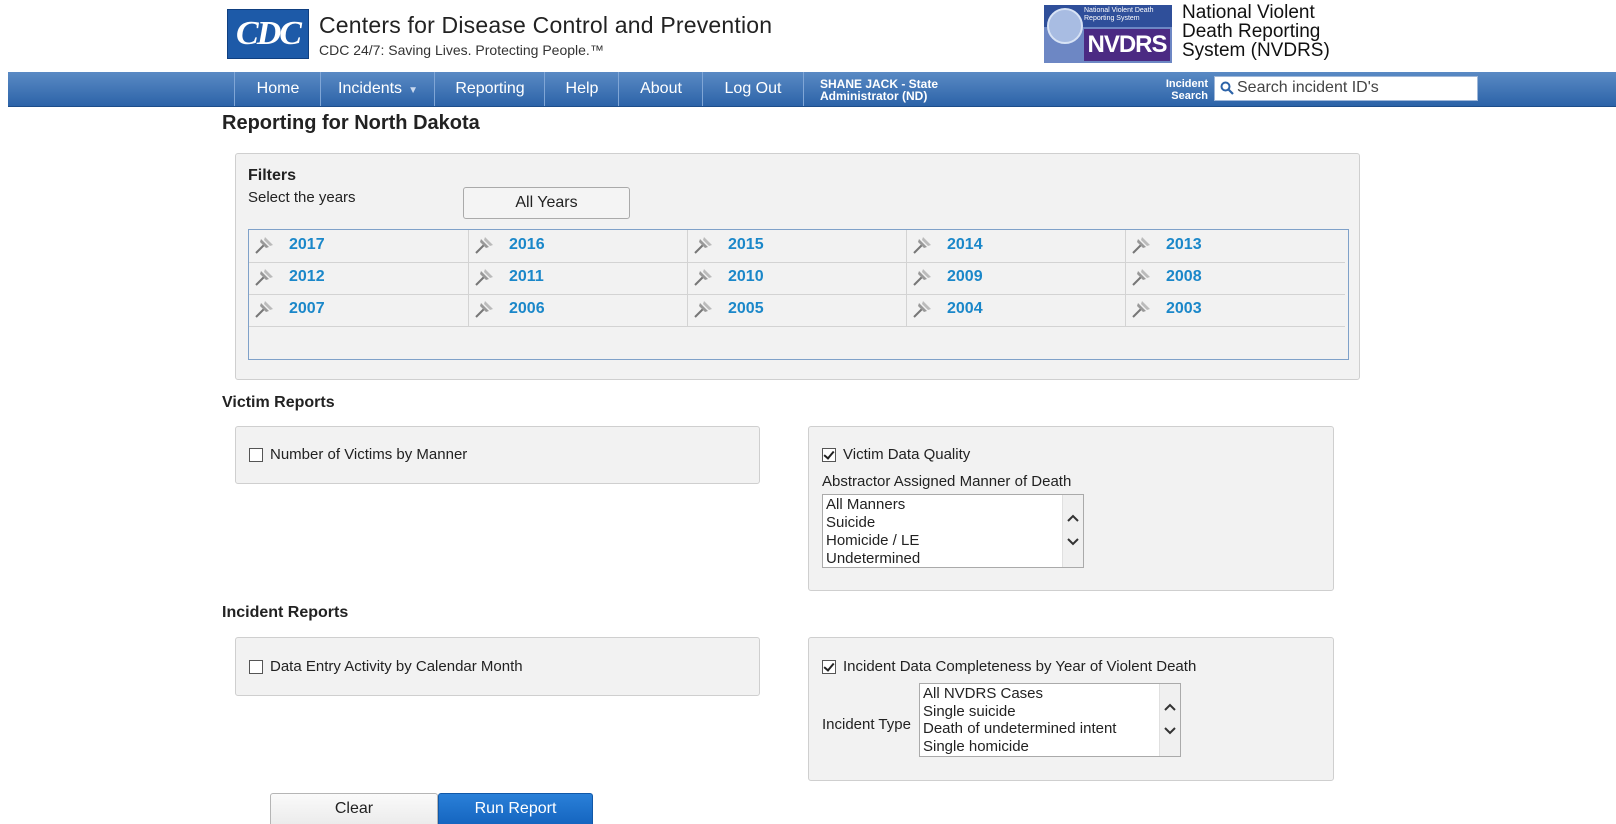  Describe the element at coordinates (351, 123) in the screenshot. I see `page-title: Reporting for North Dakota` at that location.